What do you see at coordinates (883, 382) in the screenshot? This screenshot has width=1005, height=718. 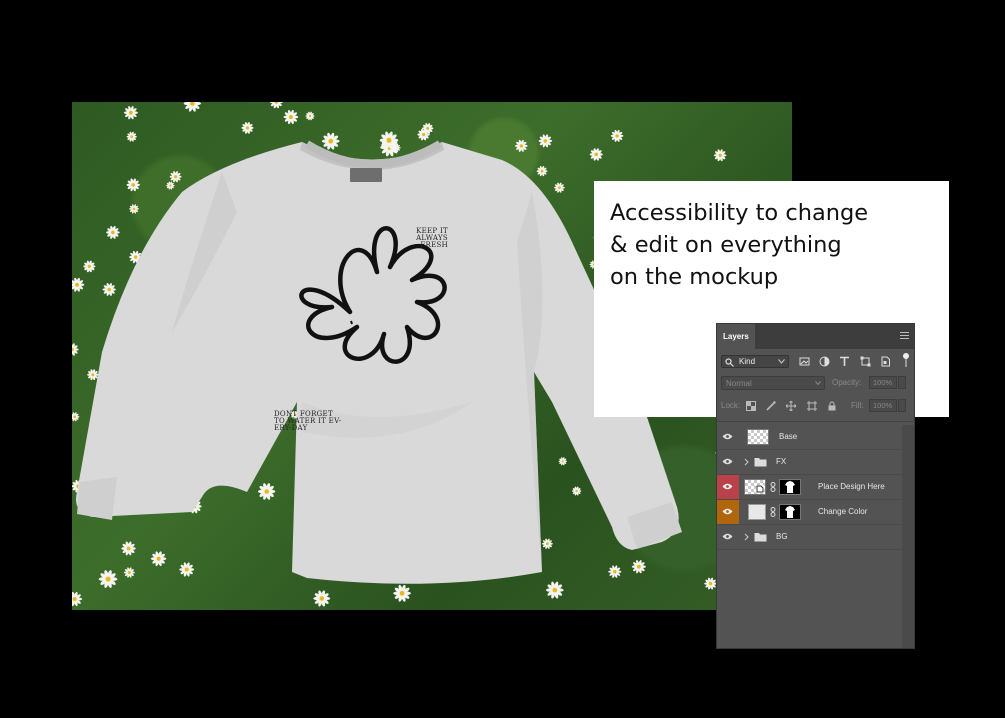 I see `opacity-field: 100%` at bounding box center [883, 382].